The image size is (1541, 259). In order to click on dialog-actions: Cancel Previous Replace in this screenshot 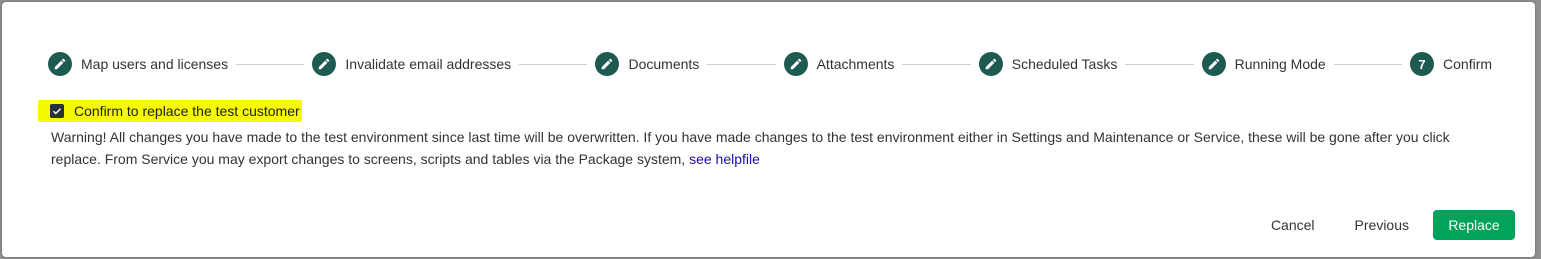, I will do `click(1383, 225)`.